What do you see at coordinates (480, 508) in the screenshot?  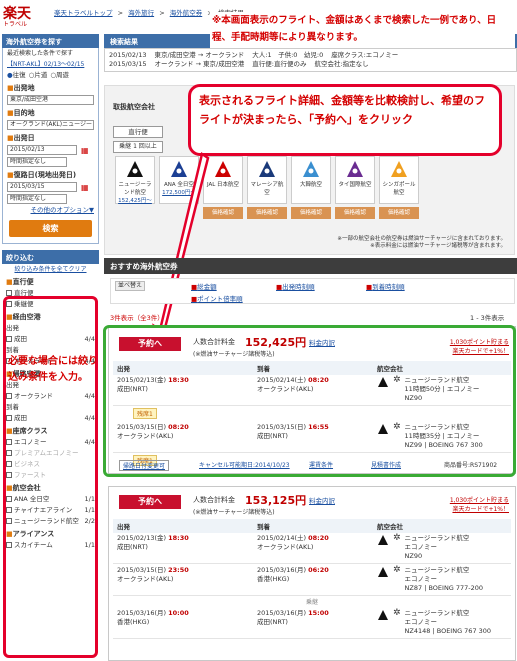 I see `card-link: 楽天カードで+1%！` at bounding box center [480, 508].